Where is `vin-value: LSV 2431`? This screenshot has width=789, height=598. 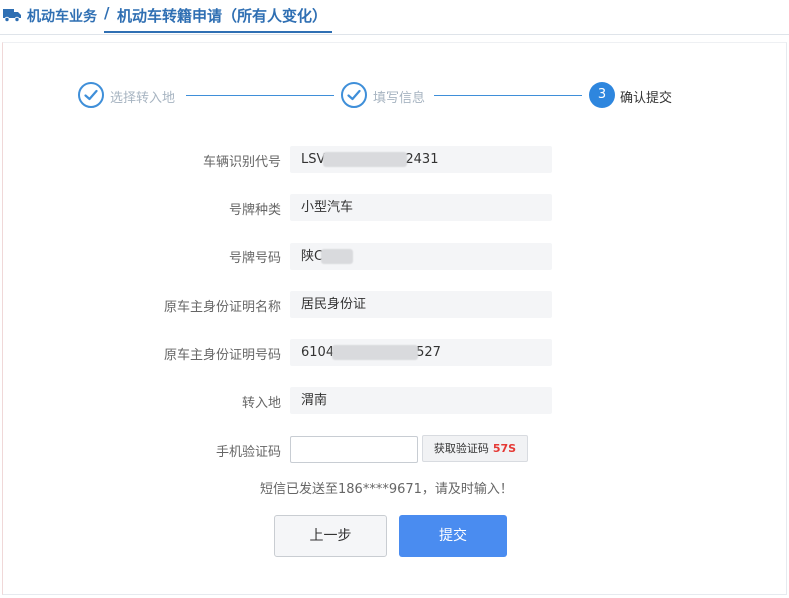
vin-value: LSV 2431 is located at coordinates (421, 159).